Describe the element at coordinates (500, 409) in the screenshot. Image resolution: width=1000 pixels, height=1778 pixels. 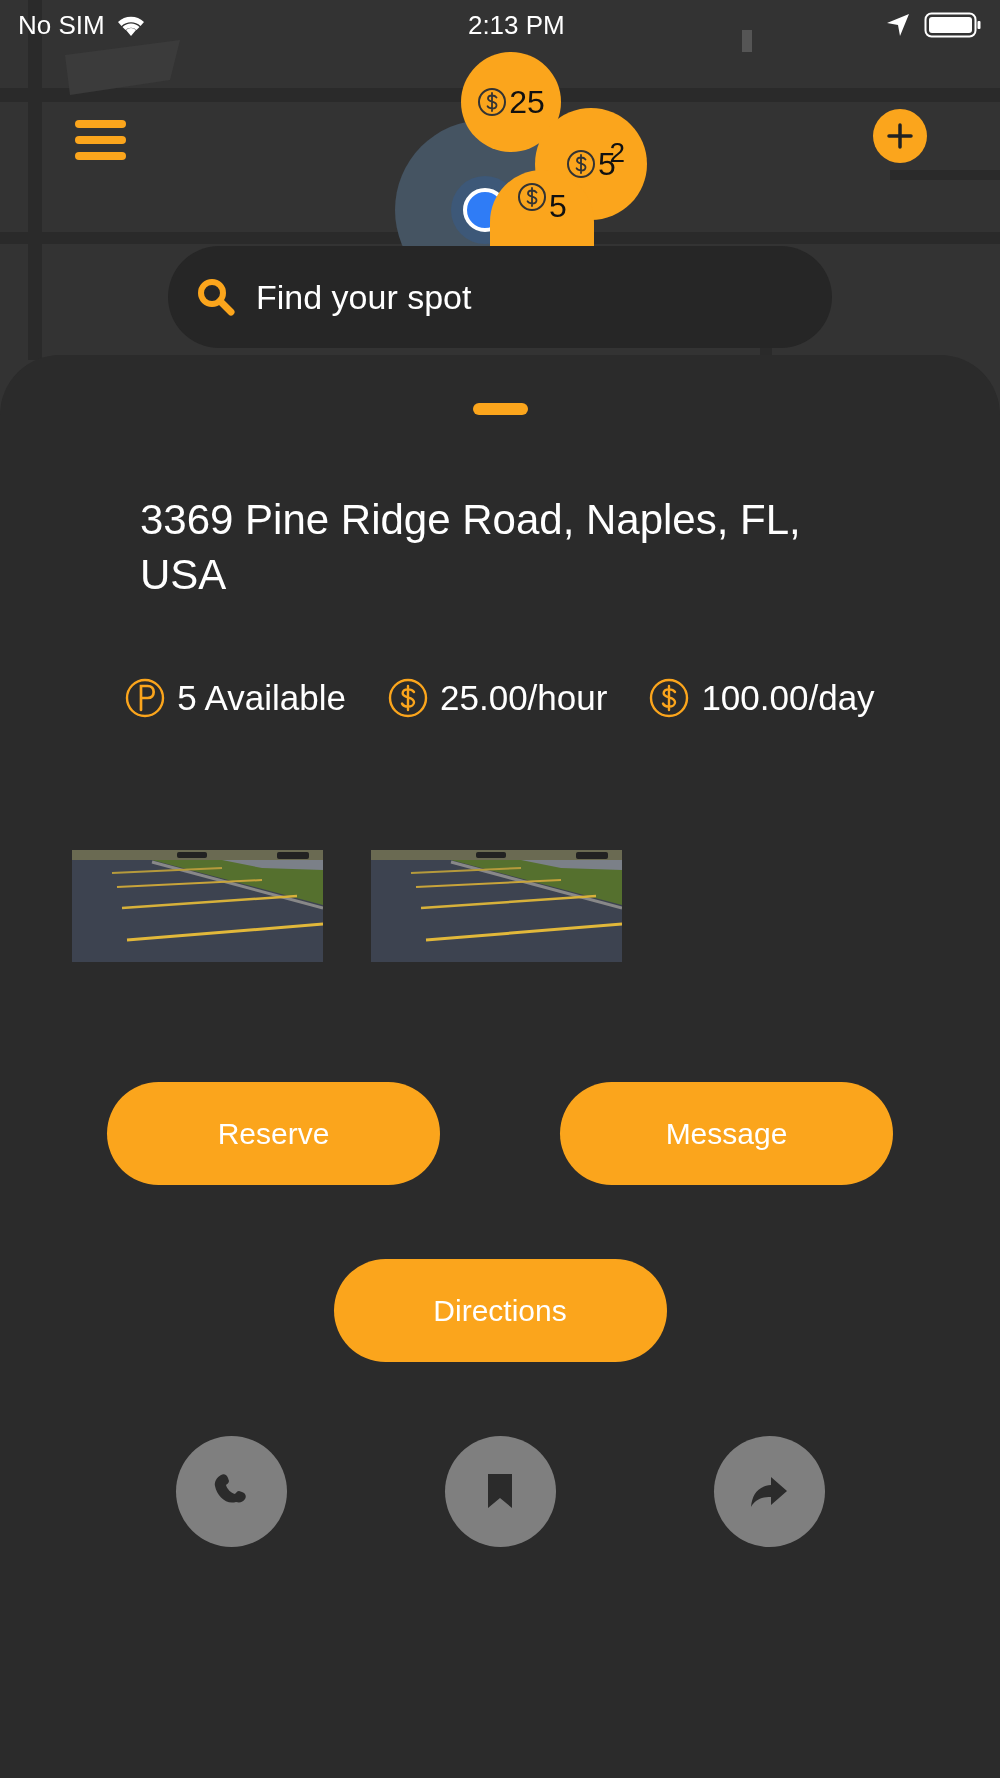
I see `drag-handle` at that location.